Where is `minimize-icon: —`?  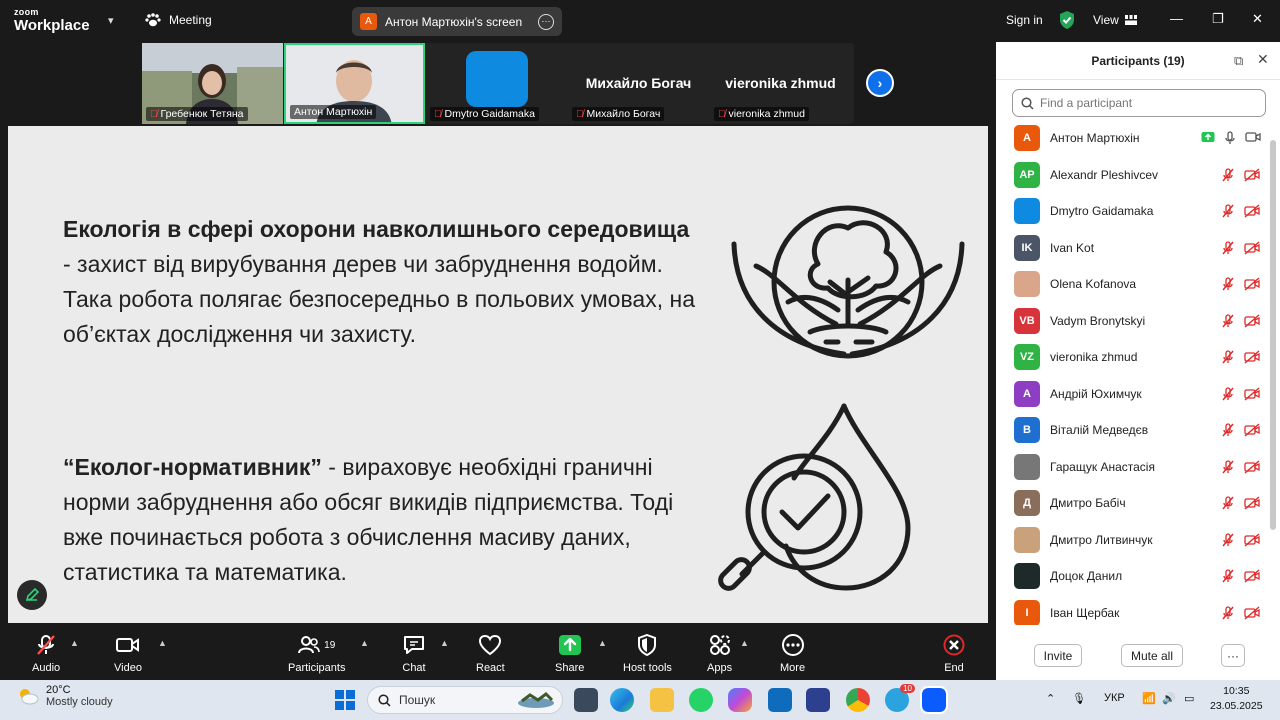 minimize-icon: — is located at coordinates (1176, 18).